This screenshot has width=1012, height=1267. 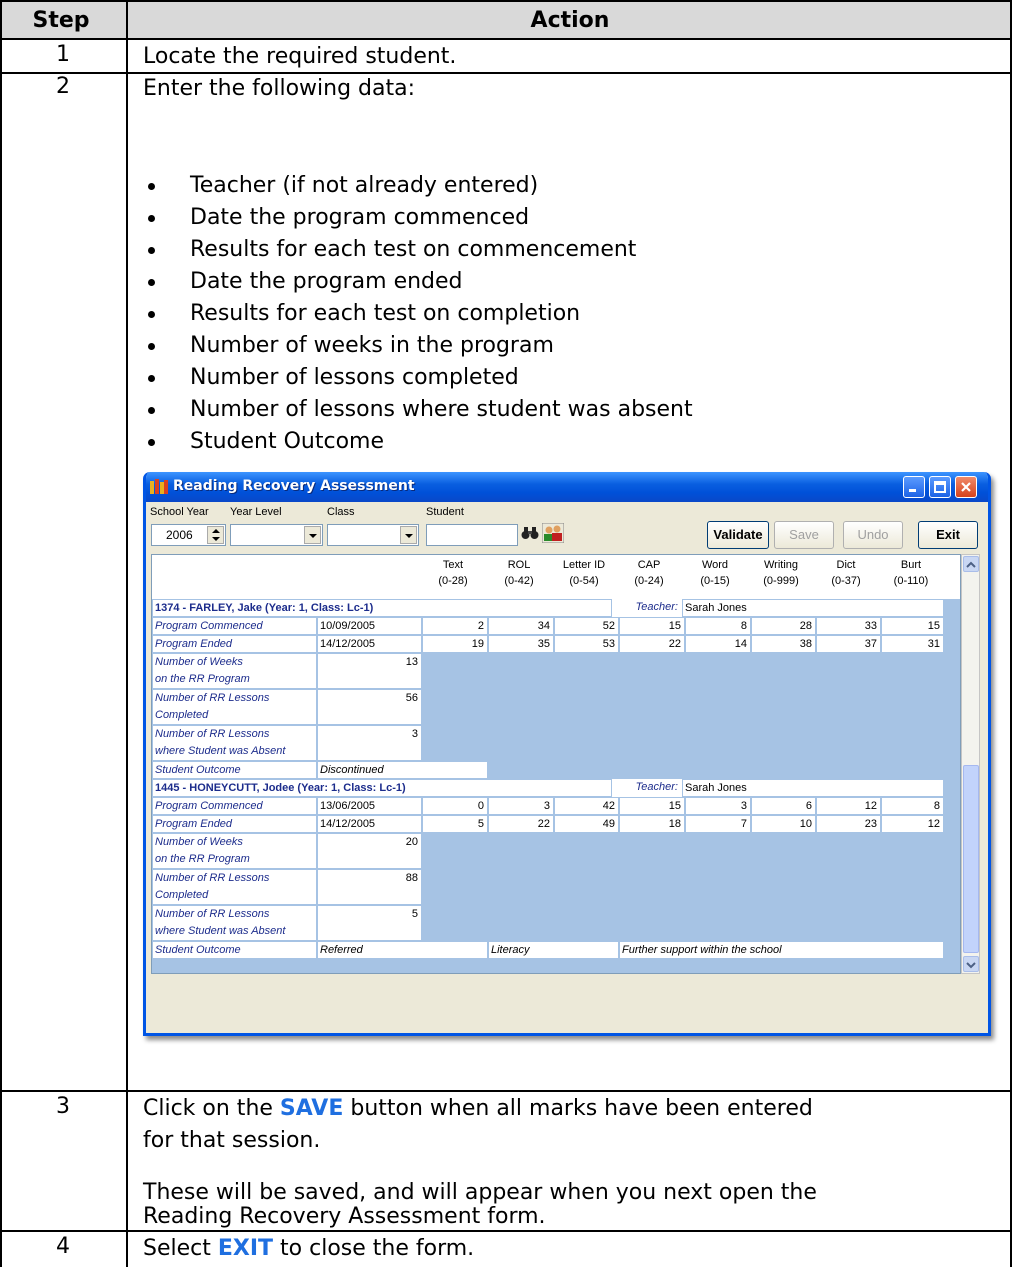 I want to click on score-field: 19, so click(x=455, y=644).